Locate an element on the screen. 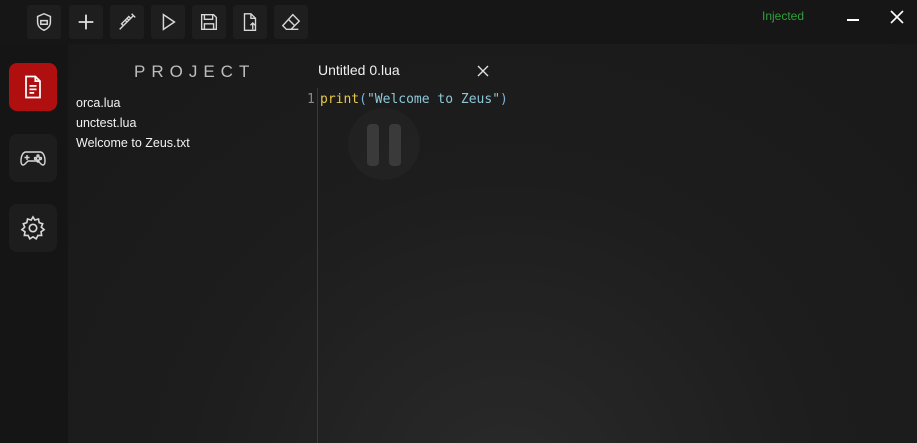 This screenshot has width=917, height=443. eraser-icon is located at coordinates (291, 22).